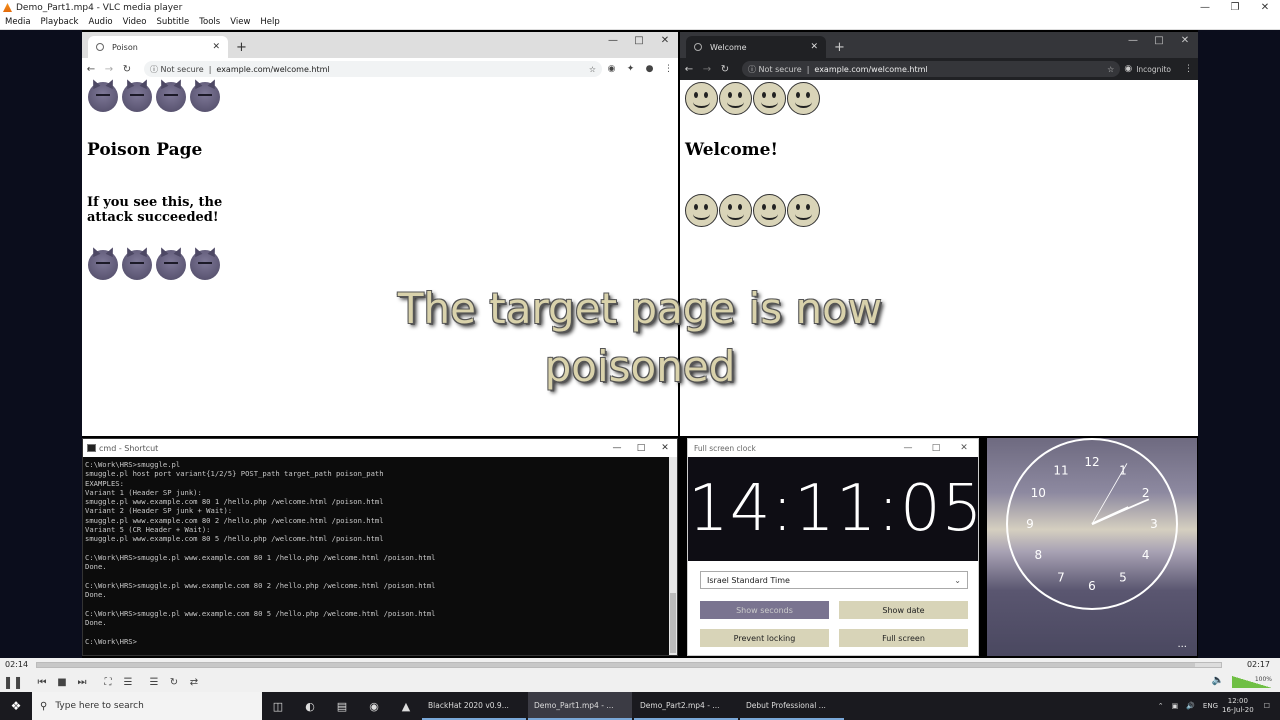  What do you see at coordinates (1218, 680) in the screenshot?
I see `speaker-icon: 🔈` at bounding box center [1218, 680].